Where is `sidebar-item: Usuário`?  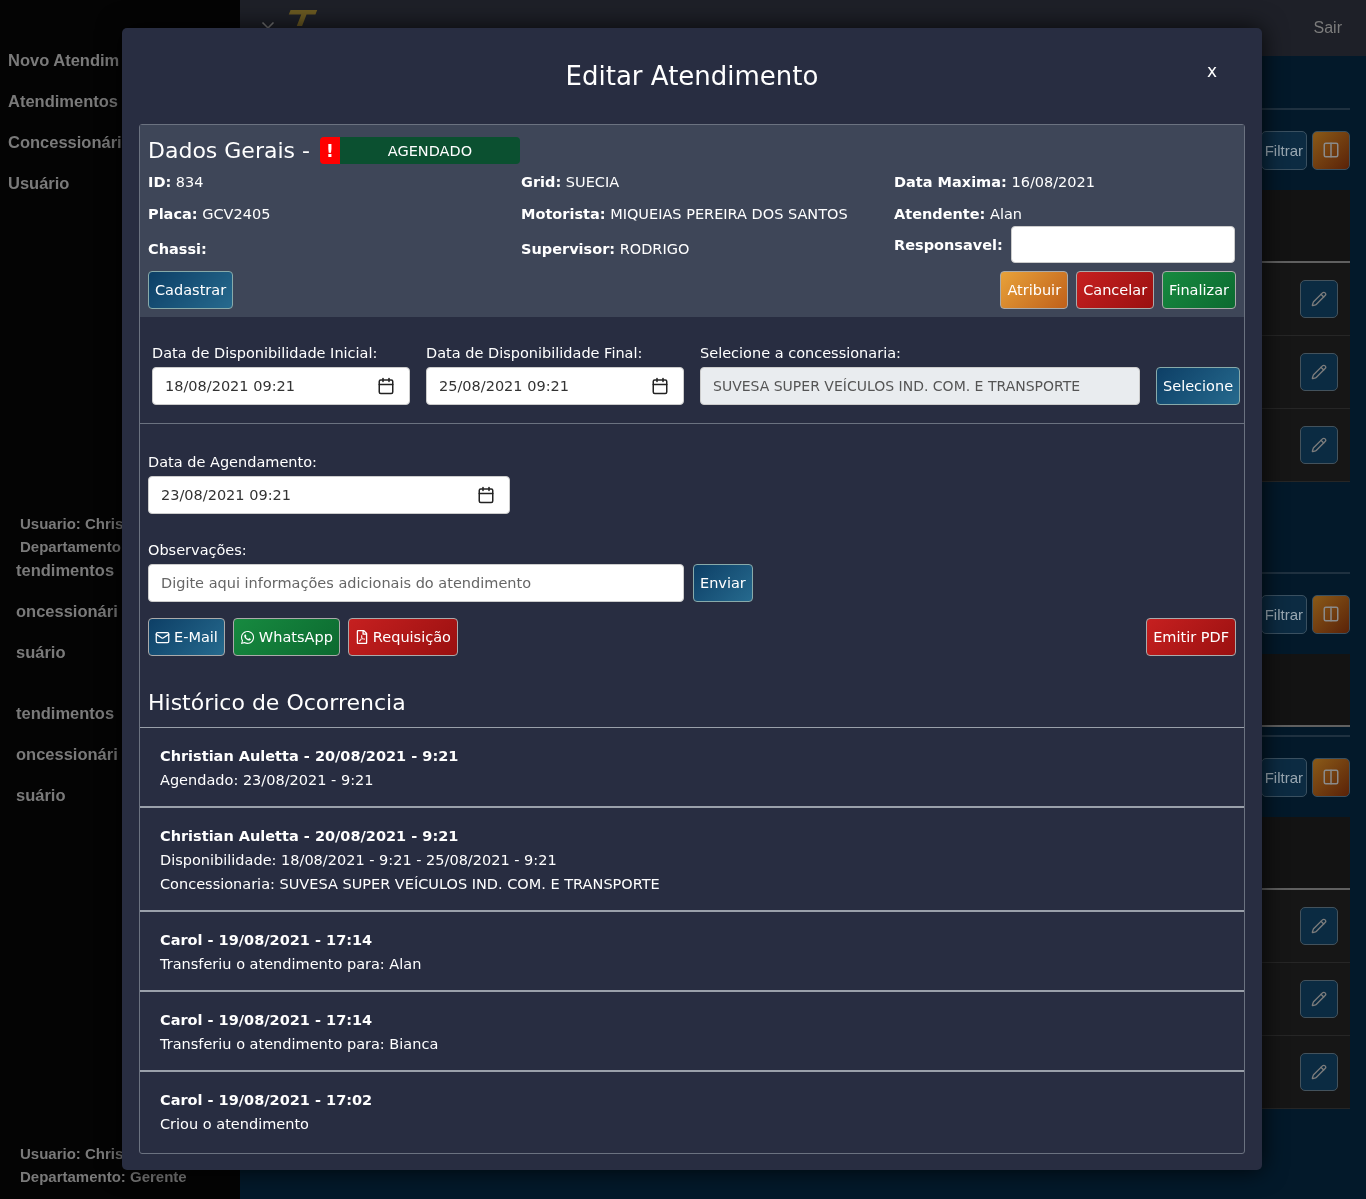 sidebar-item: Usuário is located at coordinates (35, 191).